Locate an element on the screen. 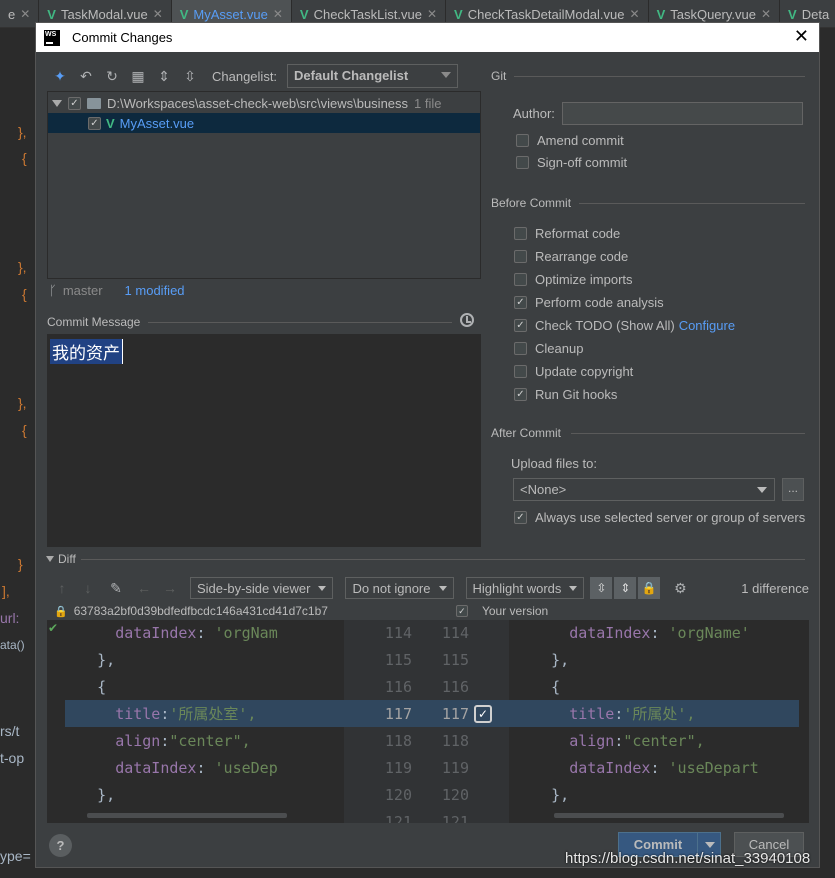 The width and height of the screenshot is (835, 878). signoff-commit-option: Sign-off commit is located at coordinates (571, 162).